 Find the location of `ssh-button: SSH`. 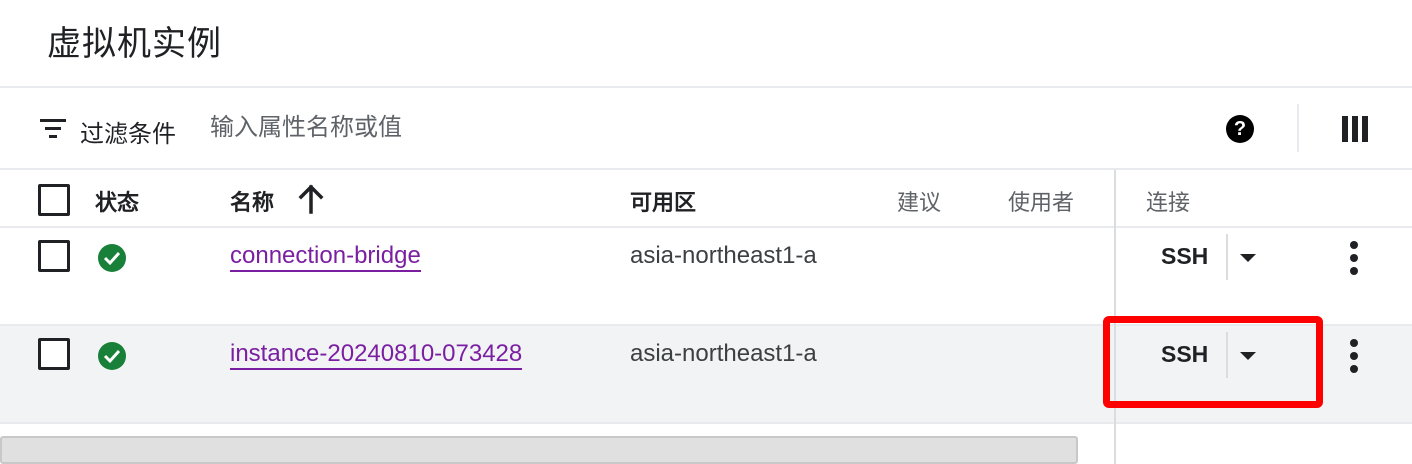

ssh-button: SSH is located at coordinates (1184, 256).